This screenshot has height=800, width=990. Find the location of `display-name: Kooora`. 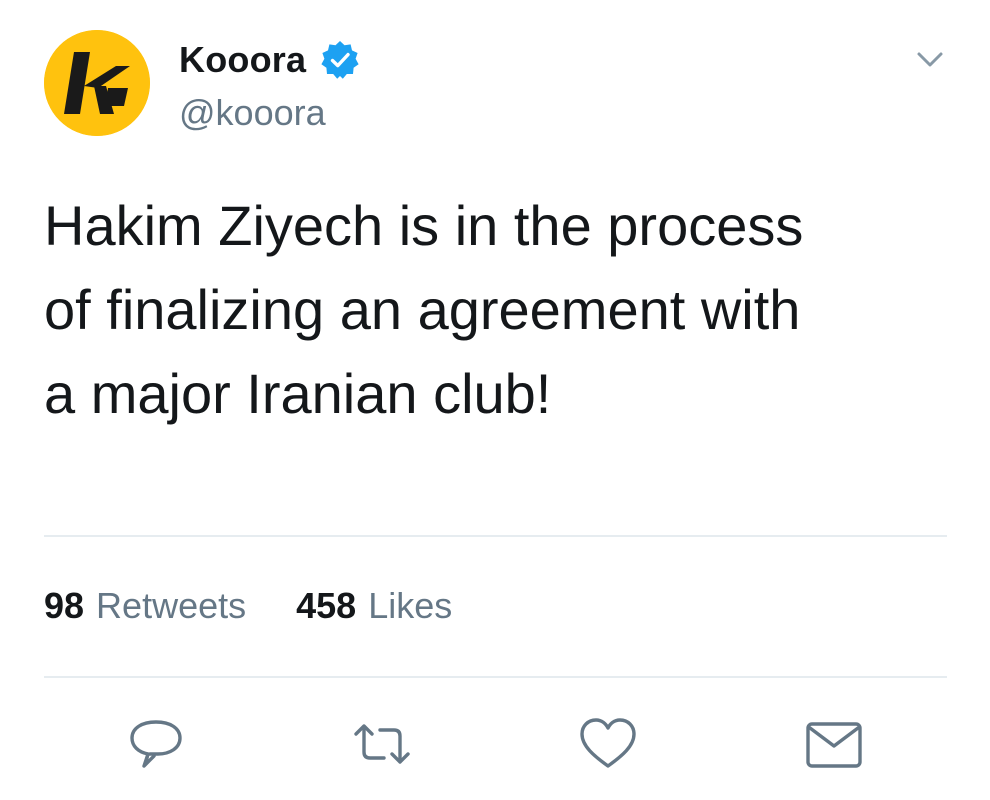

display-name: Kooora is located at coordinates (242, 60).